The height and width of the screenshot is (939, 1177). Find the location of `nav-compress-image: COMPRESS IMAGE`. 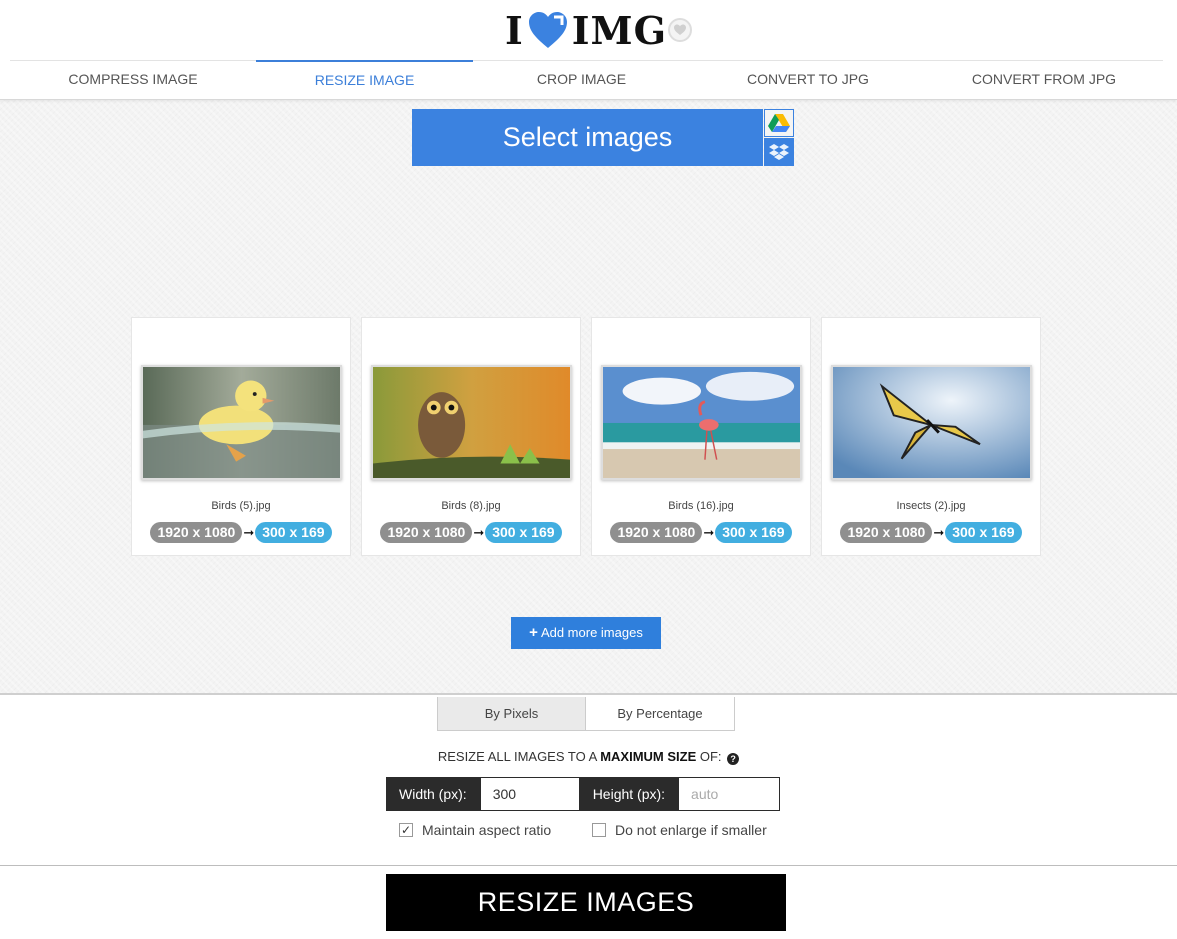

nav-compress-image: COMPRESS IMAGE is located at coordinates (133, 79).